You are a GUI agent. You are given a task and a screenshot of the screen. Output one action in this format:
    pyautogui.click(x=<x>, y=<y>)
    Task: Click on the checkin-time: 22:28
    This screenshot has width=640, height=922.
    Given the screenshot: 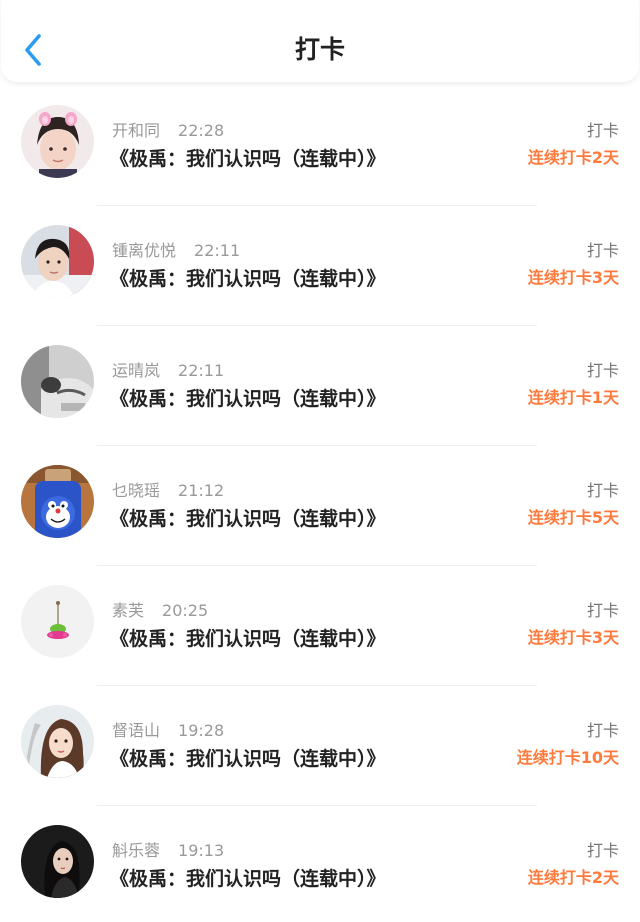 What is the action you would take?
    pyautogui.click(x=201, y=130)
    